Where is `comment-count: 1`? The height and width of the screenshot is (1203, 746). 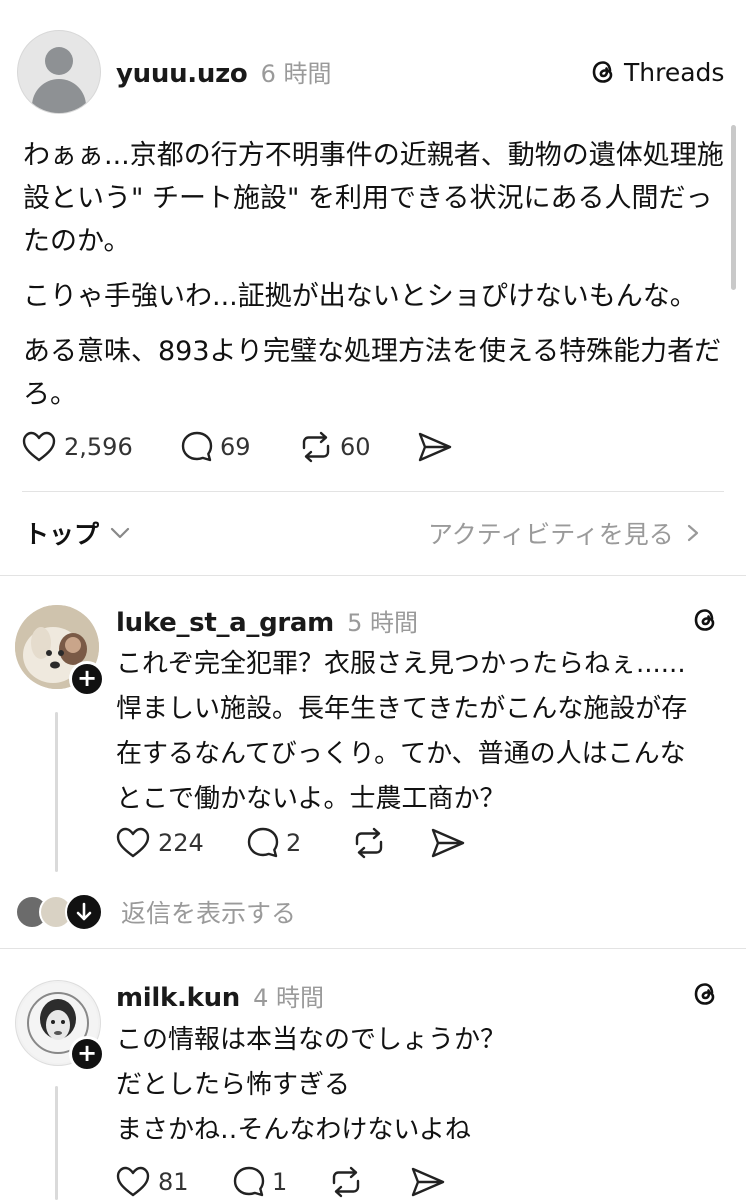 comment-count: 1 is located at coordinates (280, 1182).